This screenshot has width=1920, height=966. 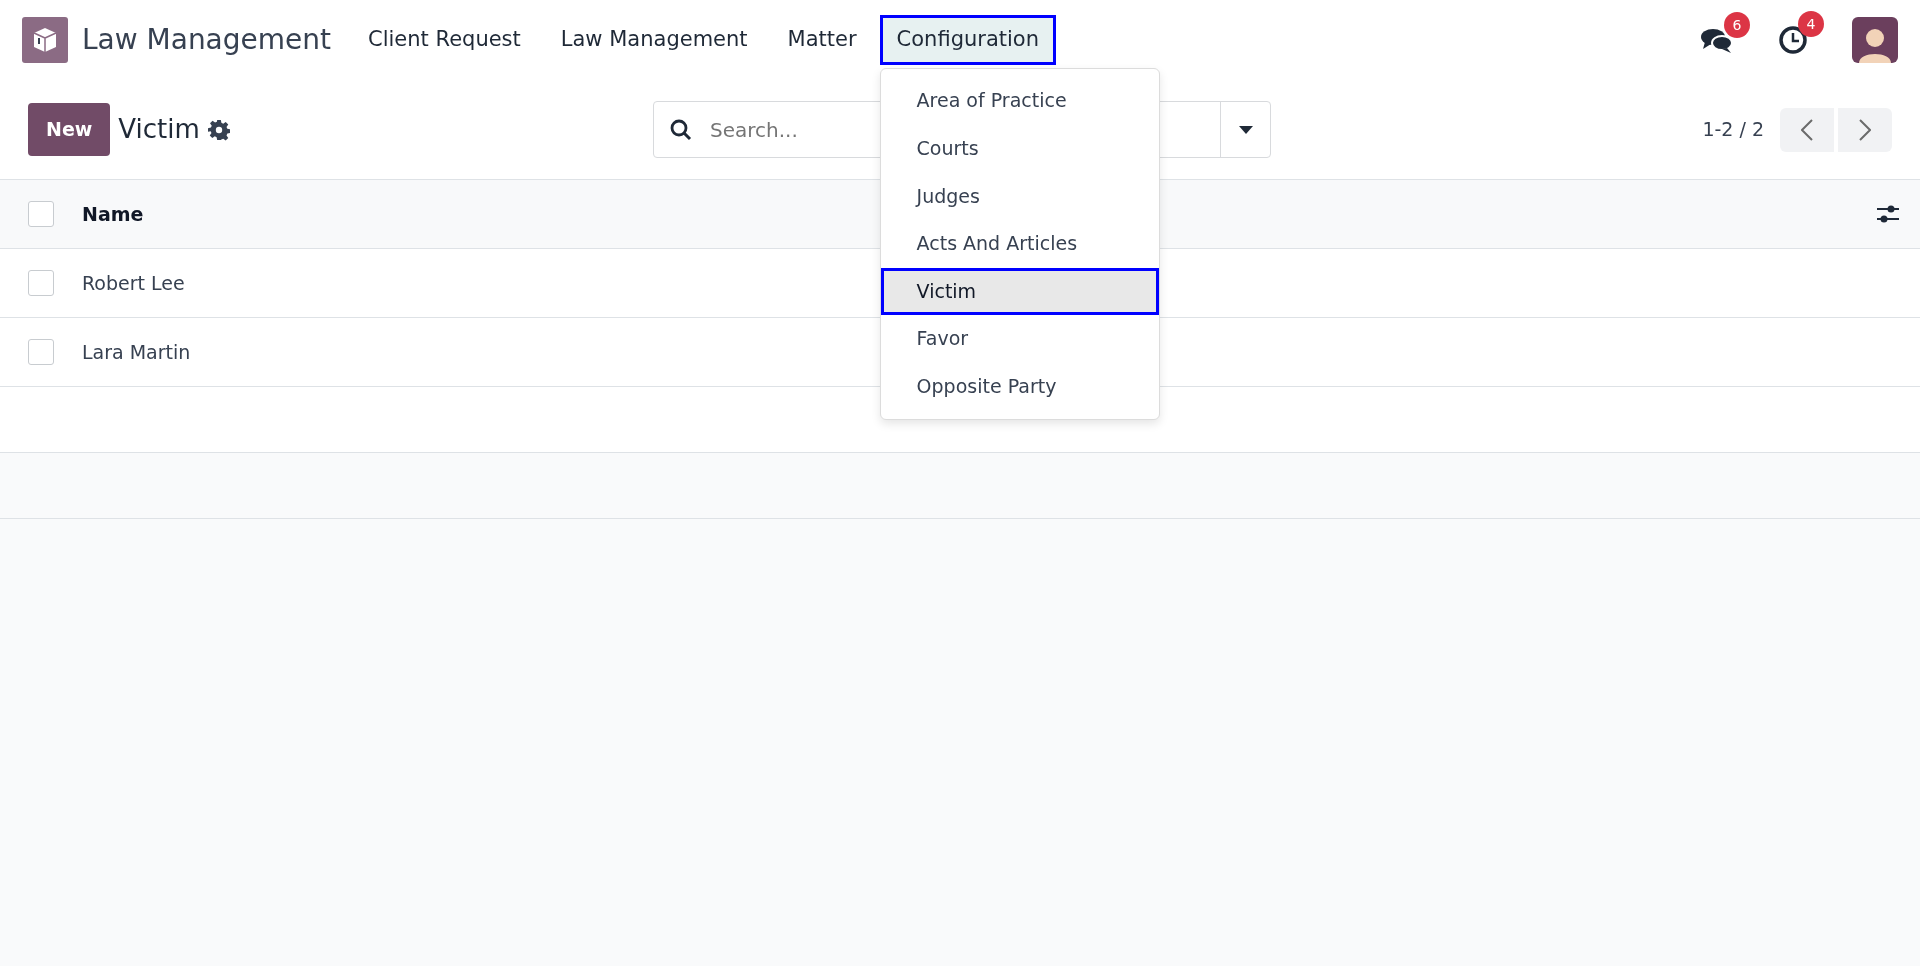 What do you see at coordinates (1811, 24) in the screenshot?
I see `activity-count-badge: 4` at bounding box center [1811, 24].